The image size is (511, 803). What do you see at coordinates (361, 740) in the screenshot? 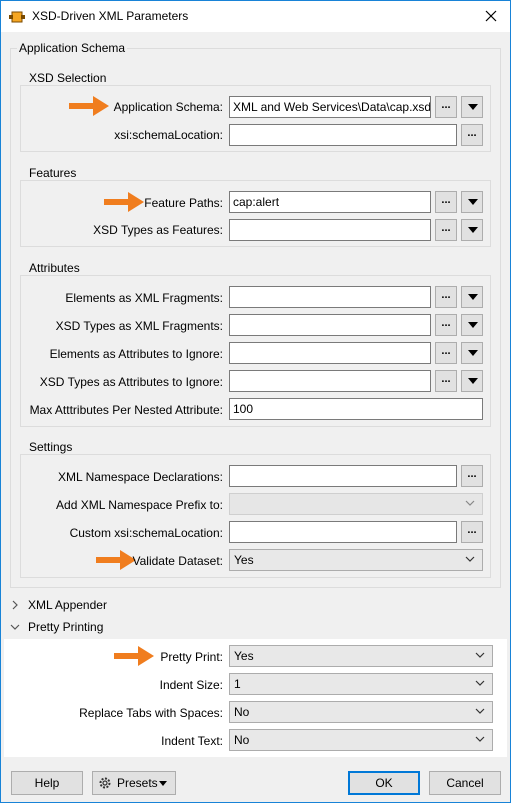
I see `indent-text-select: No` at bounding box center [361, 740].